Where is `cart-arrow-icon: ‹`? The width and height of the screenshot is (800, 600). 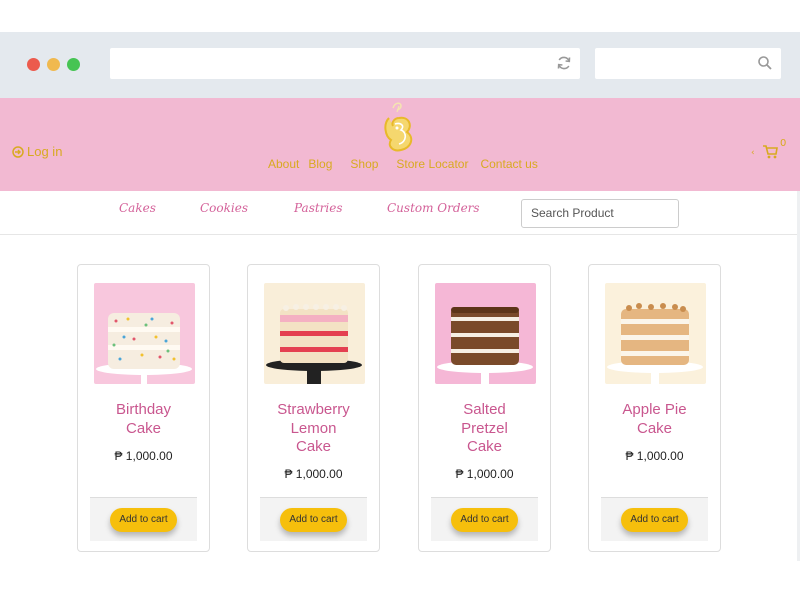
cart-arrow-icon: ‹ is located at coordinates (753, 153).